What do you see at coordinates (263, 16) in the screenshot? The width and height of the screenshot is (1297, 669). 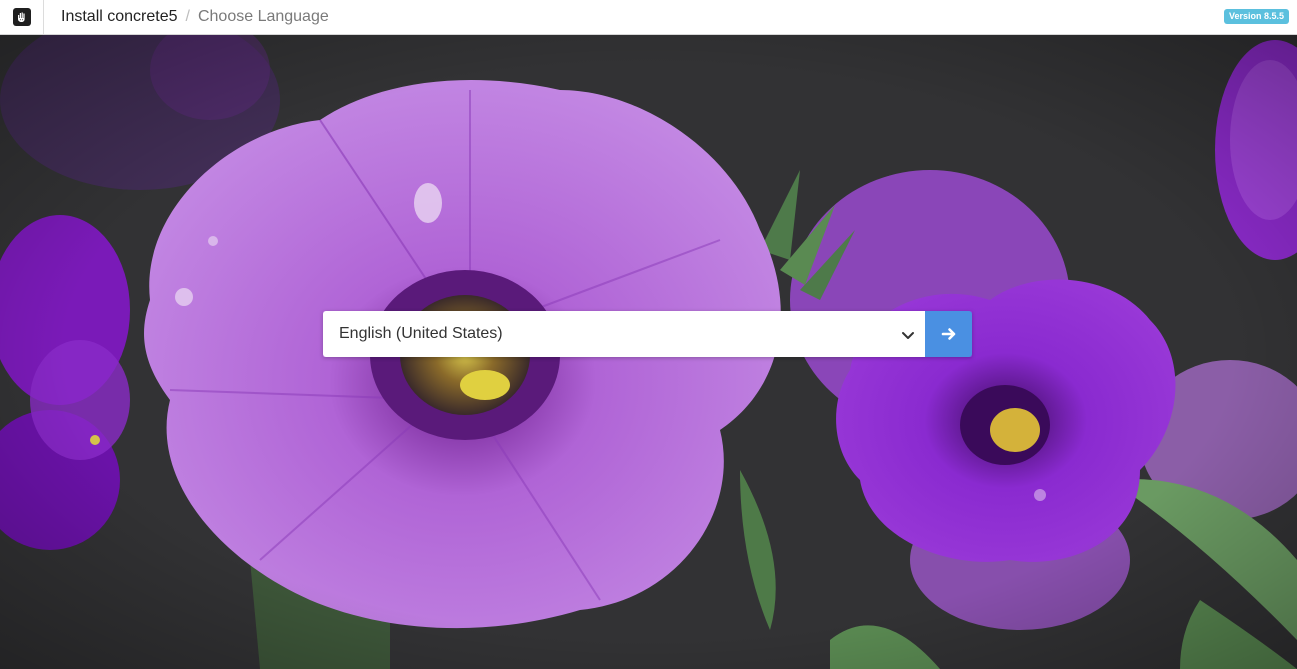 I see `breadcrumb-current-page: Choose Language` at bounding box center [263, 16].